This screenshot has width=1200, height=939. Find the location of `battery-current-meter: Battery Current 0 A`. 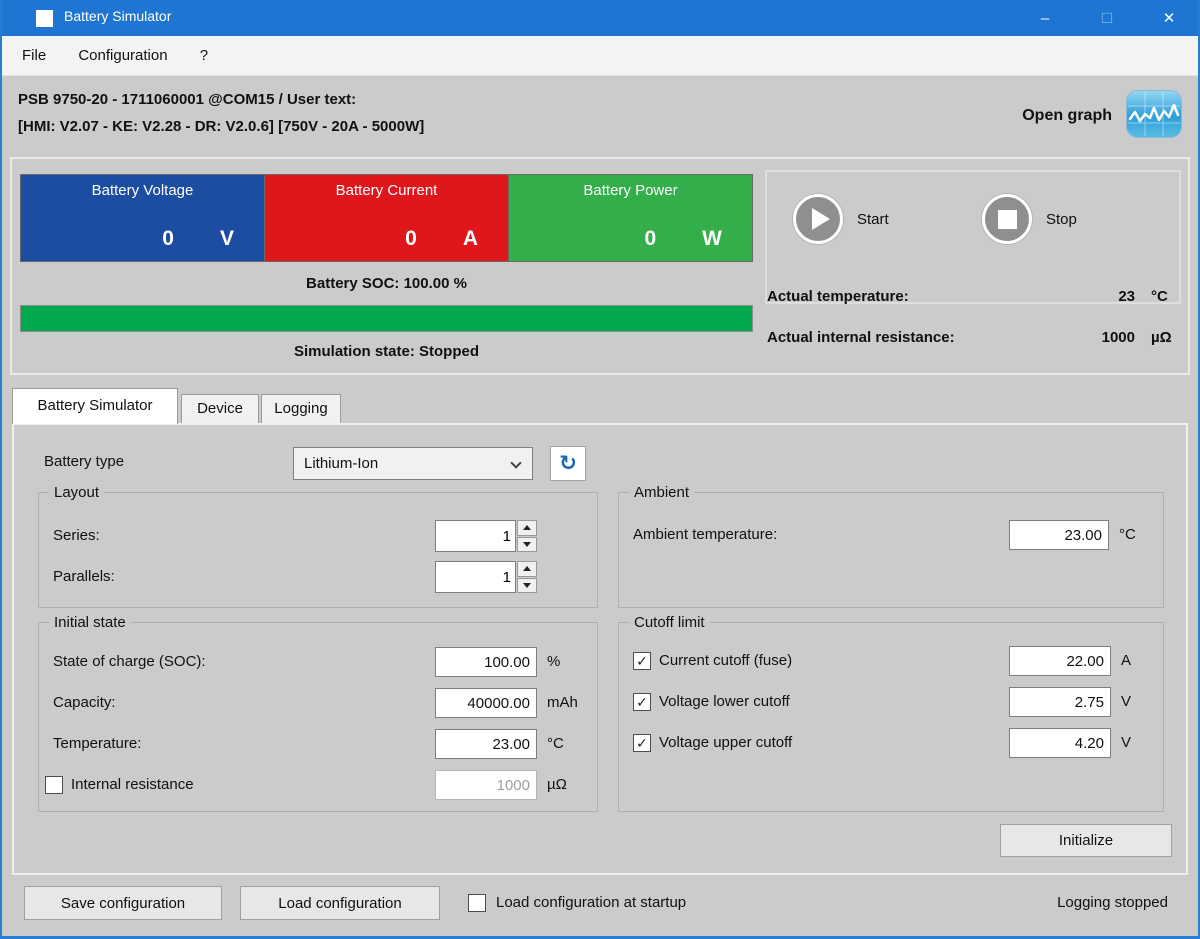

battery-current-meter: Battery Current 0 A is located at coordinates (387, 218).